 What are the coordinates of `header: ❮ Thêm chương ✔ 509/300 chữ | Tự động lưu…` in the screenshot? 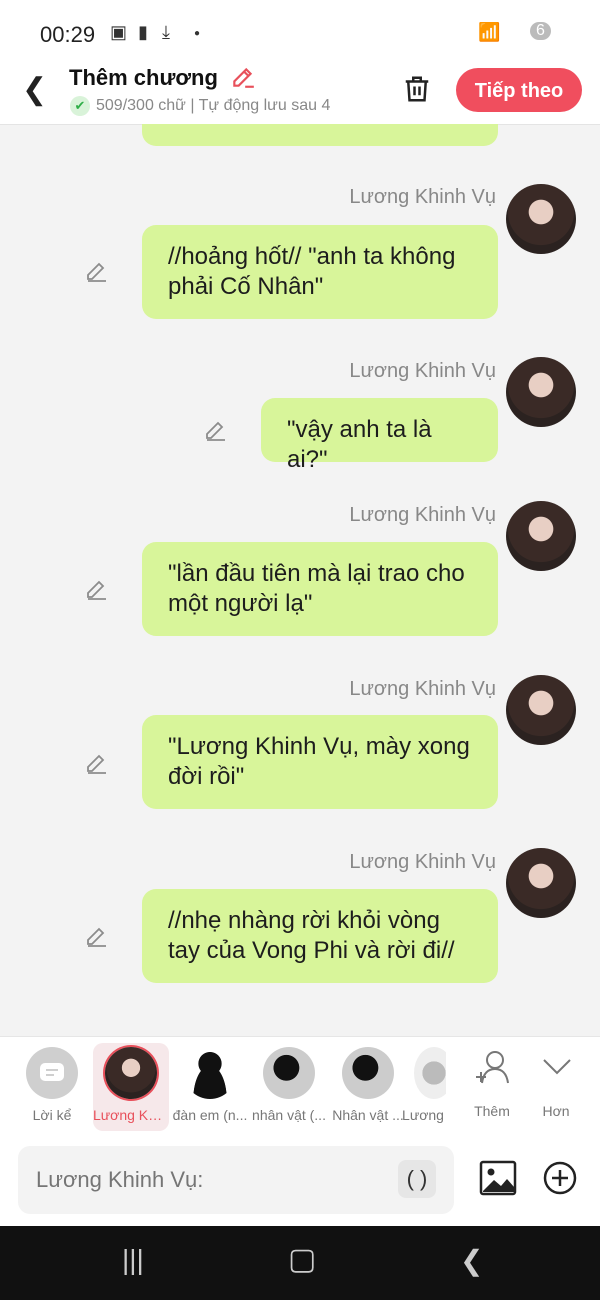 It's located at (300, 93).